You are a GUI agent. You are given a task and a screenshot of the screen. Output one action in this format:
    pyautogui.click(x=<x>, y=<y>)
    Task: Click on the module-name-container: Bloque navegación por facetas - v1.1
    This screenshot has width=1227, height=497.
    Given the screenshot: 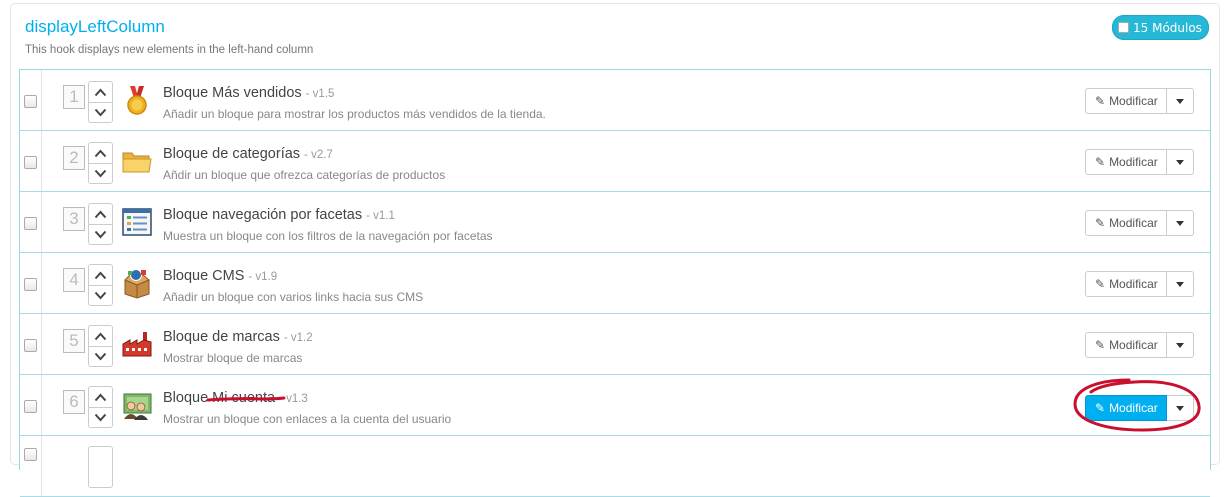 What is the action you would take?
    pyautogui.click(x=279, y=215)
    